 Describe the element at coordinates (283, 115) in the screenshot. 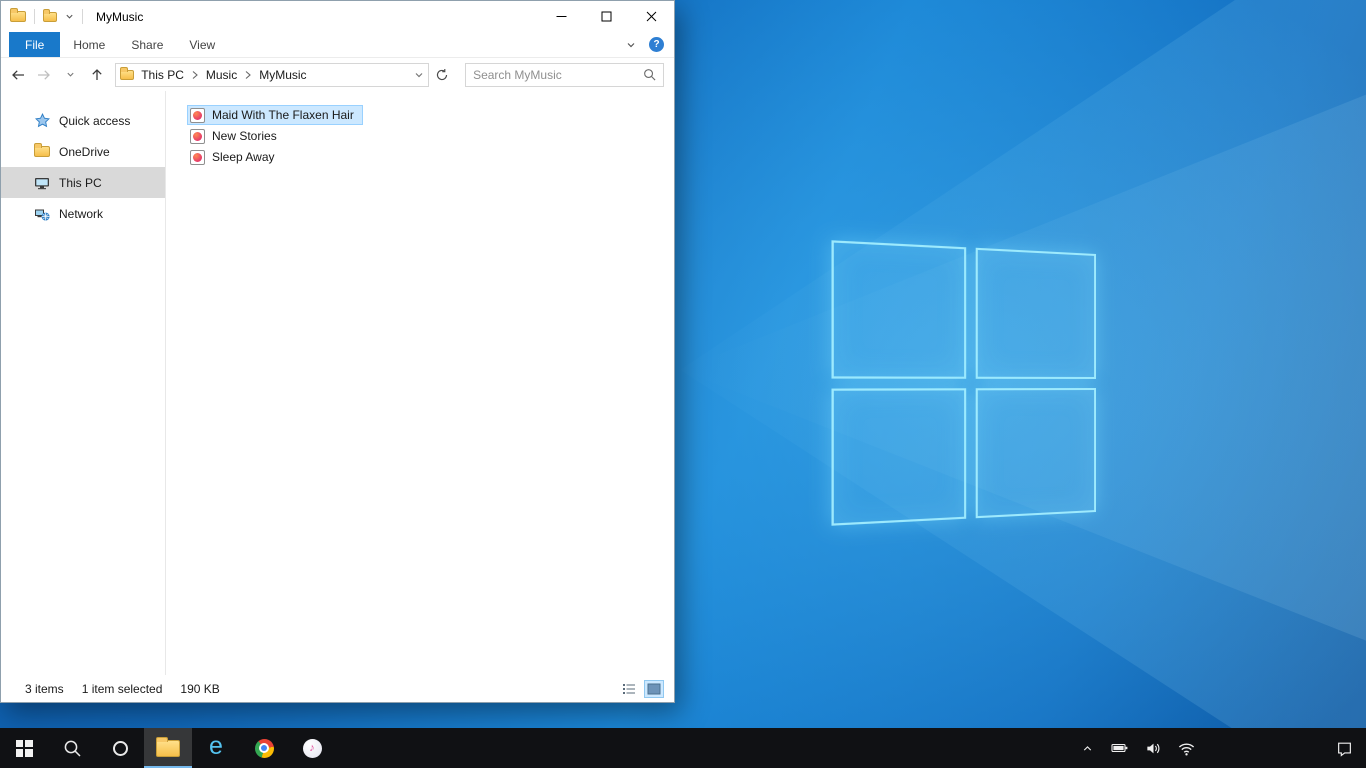

I see `file-name: Maid With The Flaxen Hair` at that location.